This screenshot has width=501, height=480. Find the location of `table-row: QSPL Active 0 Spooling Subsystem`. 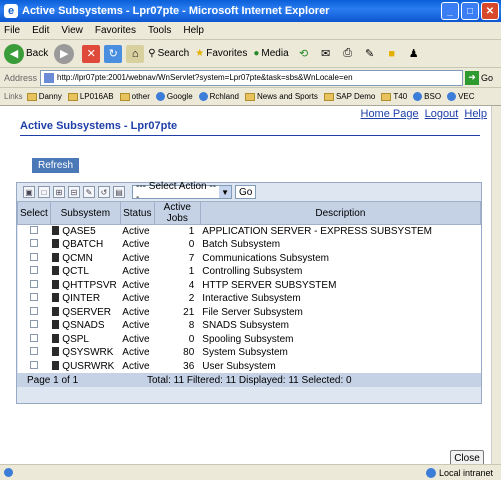

table-row: QSPL Active 0 Spooling Subsystem is located at coordinates (249, 339).